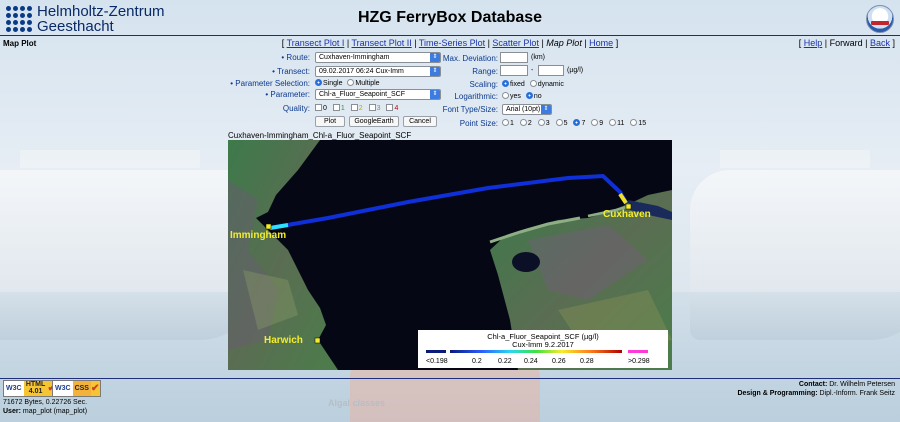 This screenshot has height=422, width=900. I want to click on logarithmic-radios: yes no, so click(522, 96).